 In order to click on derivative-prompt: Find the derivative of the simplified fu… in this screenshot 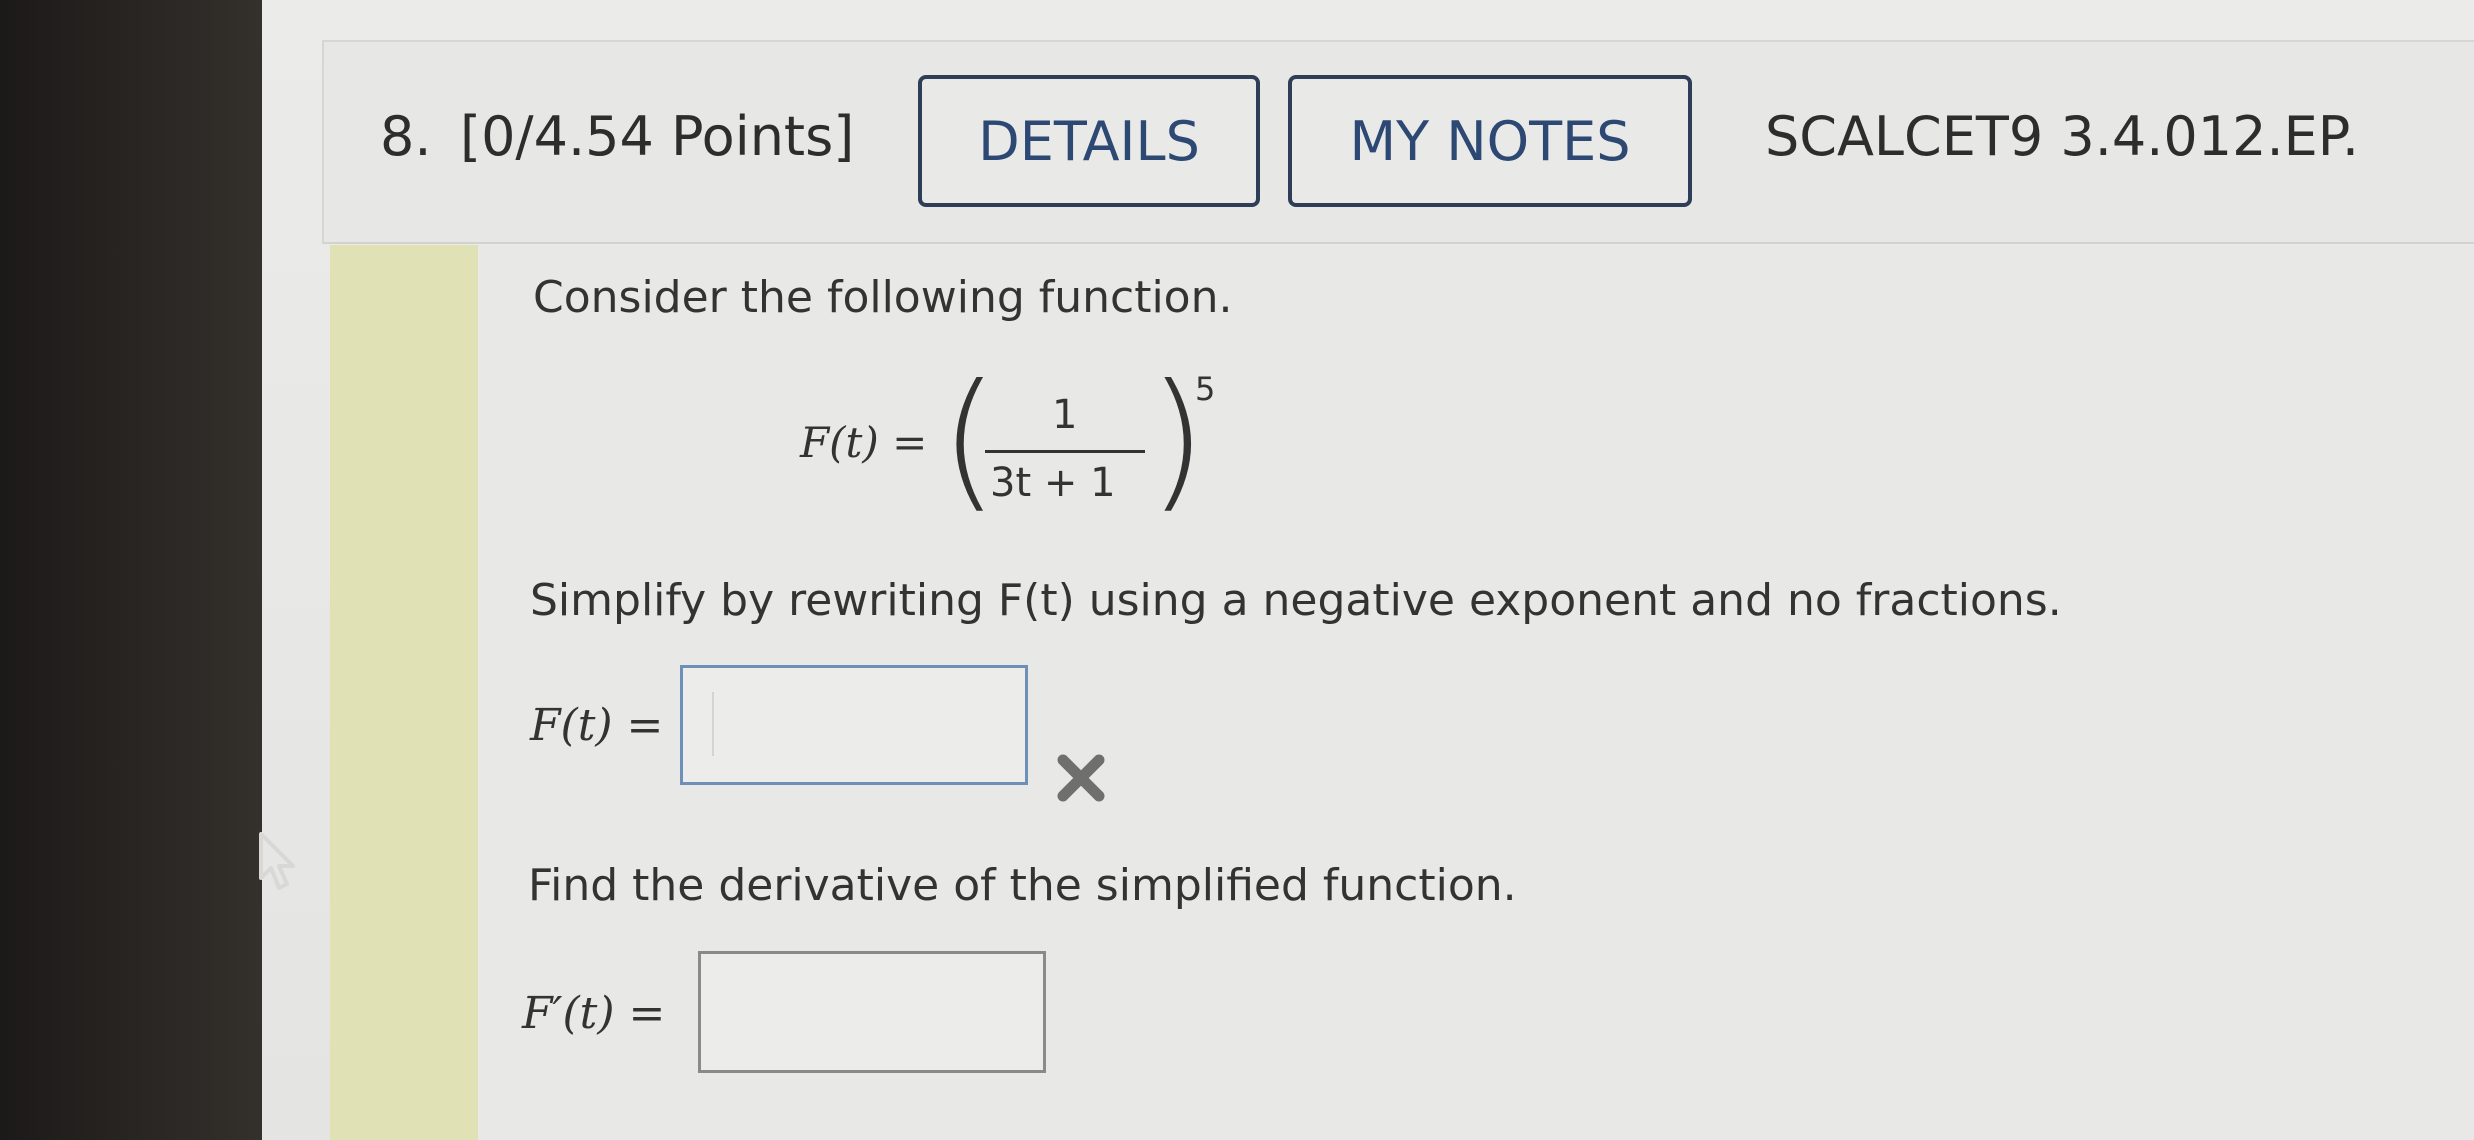, I will do `click(1022, 885)`.